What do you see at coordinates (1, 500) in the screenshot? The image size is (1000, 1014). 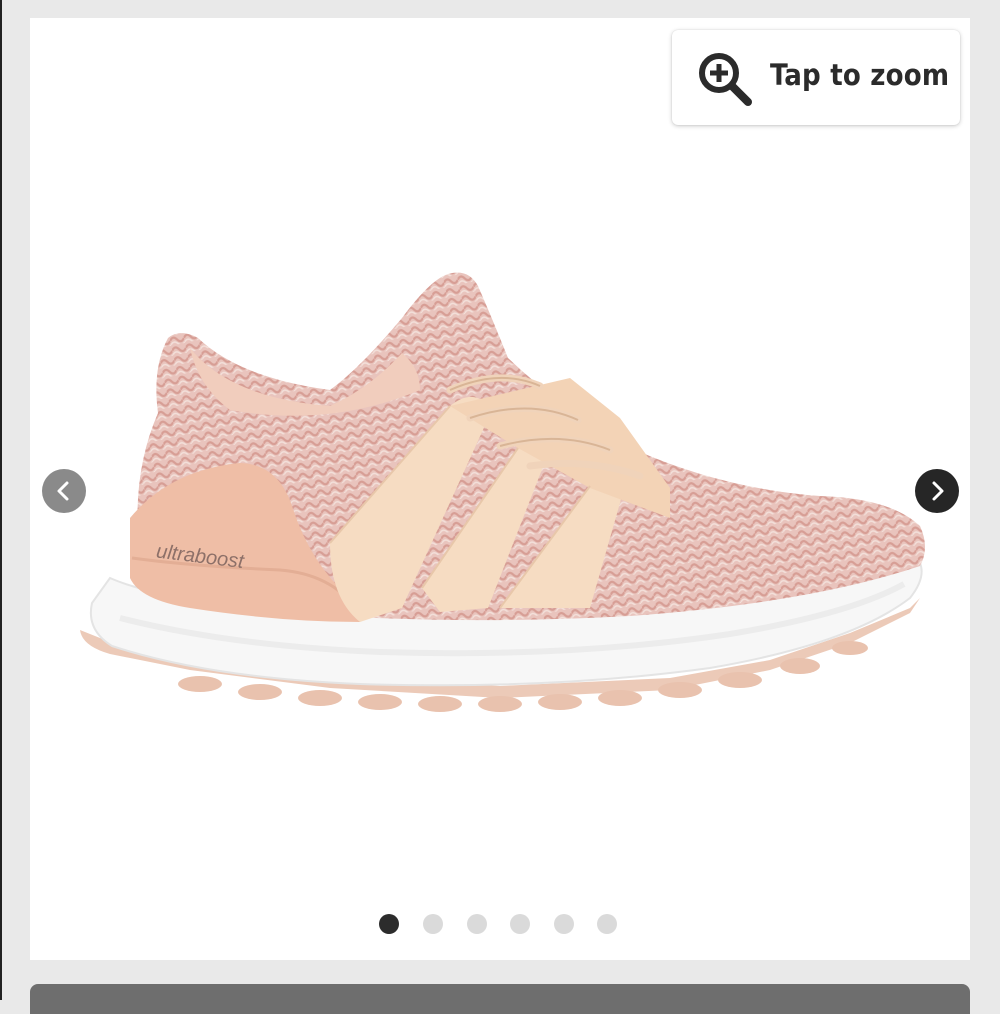 I see `left-edge-line` at bounding box center [1, 500].